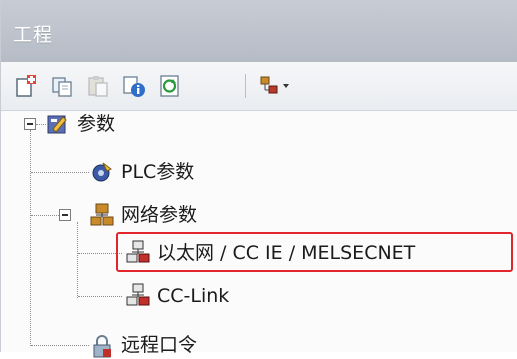  Describe the element at coordinates (62, 86) in the screenshot. I see `copy-icon` at that location.